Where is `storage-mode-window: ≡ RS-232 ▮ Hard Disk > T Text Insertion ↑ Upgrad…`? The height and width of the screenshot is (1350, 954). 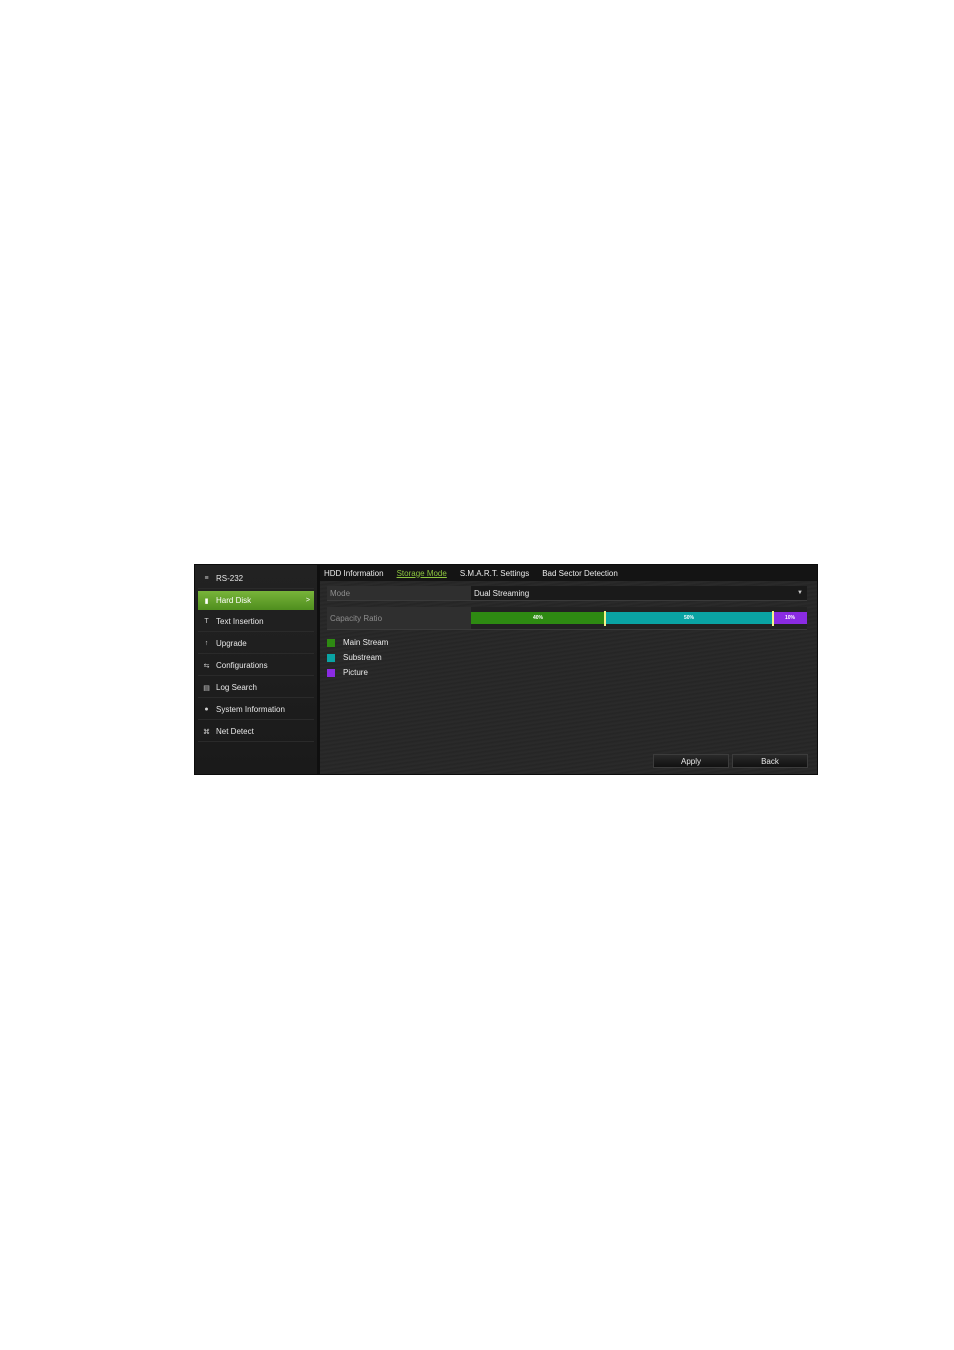 storage-mode-window: ≡ RS-232 ▮ Hard Disk > T Text Insertion ↑ Upgrad… is located at coordinates (506, 669).